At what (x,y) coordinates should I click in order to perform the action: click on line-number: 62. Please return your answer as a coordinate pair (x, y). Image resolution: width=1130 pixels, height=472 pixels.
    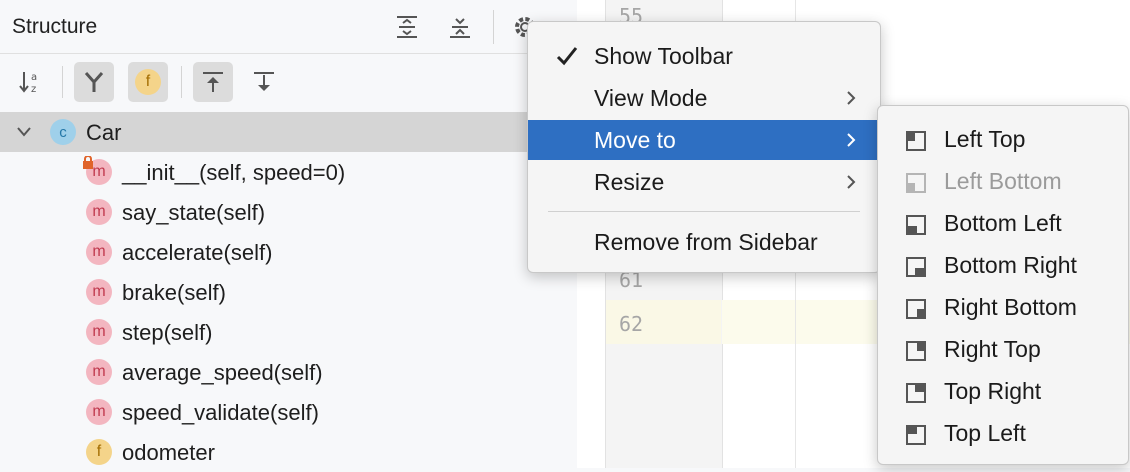
    Looking at the image, I should click on (631, 324).